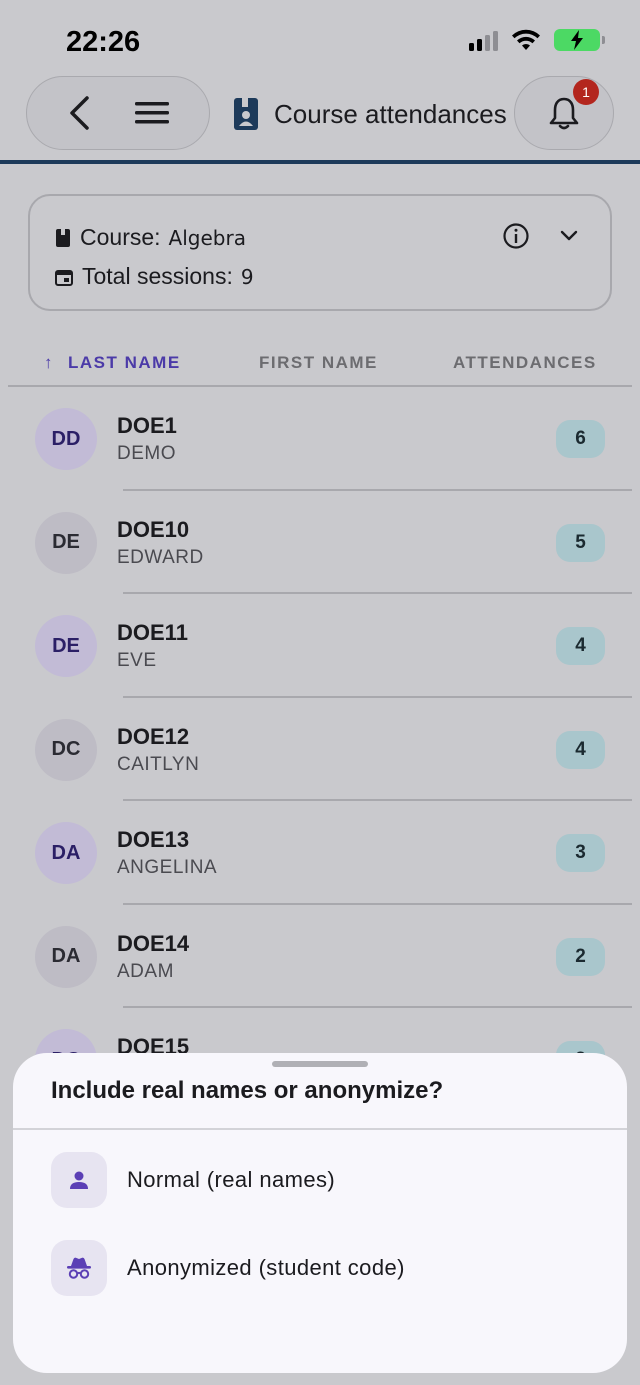 Image resolution: width=640 pixels, height=1385 pixels. I want to click on status-bar: 22:26, so click(320, 40).